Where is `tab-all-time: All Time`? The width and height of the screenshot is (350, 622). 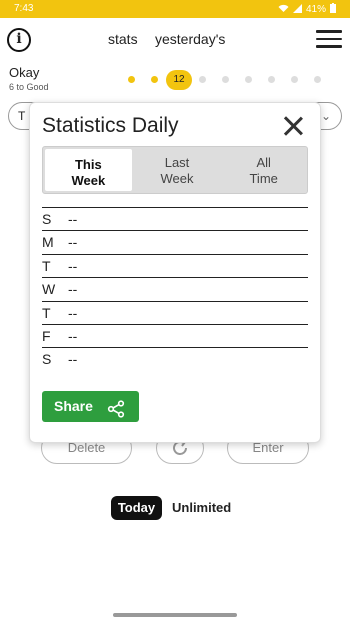
tab-all-time: All Time is located at coordinates (263, 170).